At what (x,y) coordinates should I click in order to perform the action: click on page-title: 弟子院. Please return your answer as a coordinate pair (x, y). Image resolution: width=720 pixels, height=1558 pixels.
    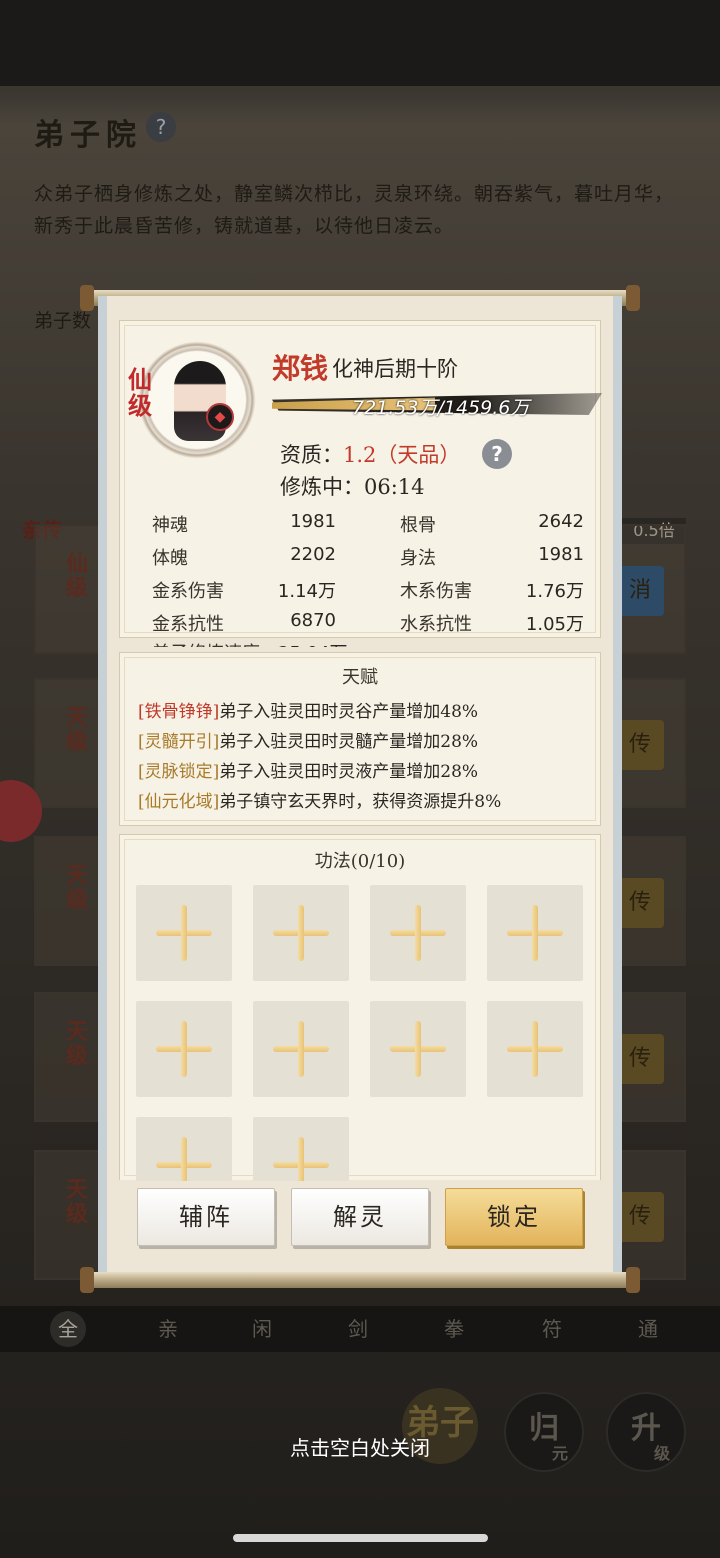
    Looking at the image, I should click on (88, 135).